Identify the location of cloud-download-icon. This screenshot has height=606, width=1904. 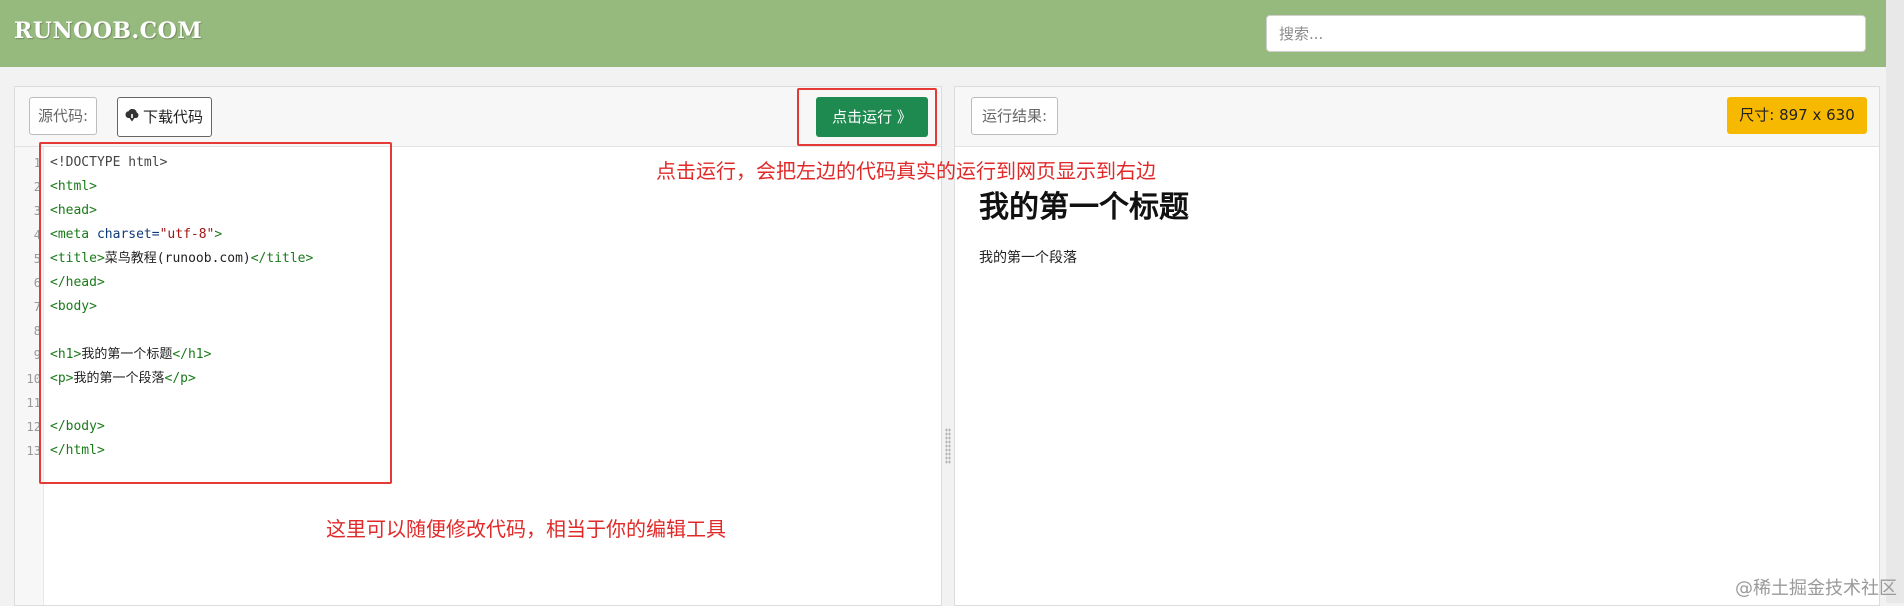
(132, 118).